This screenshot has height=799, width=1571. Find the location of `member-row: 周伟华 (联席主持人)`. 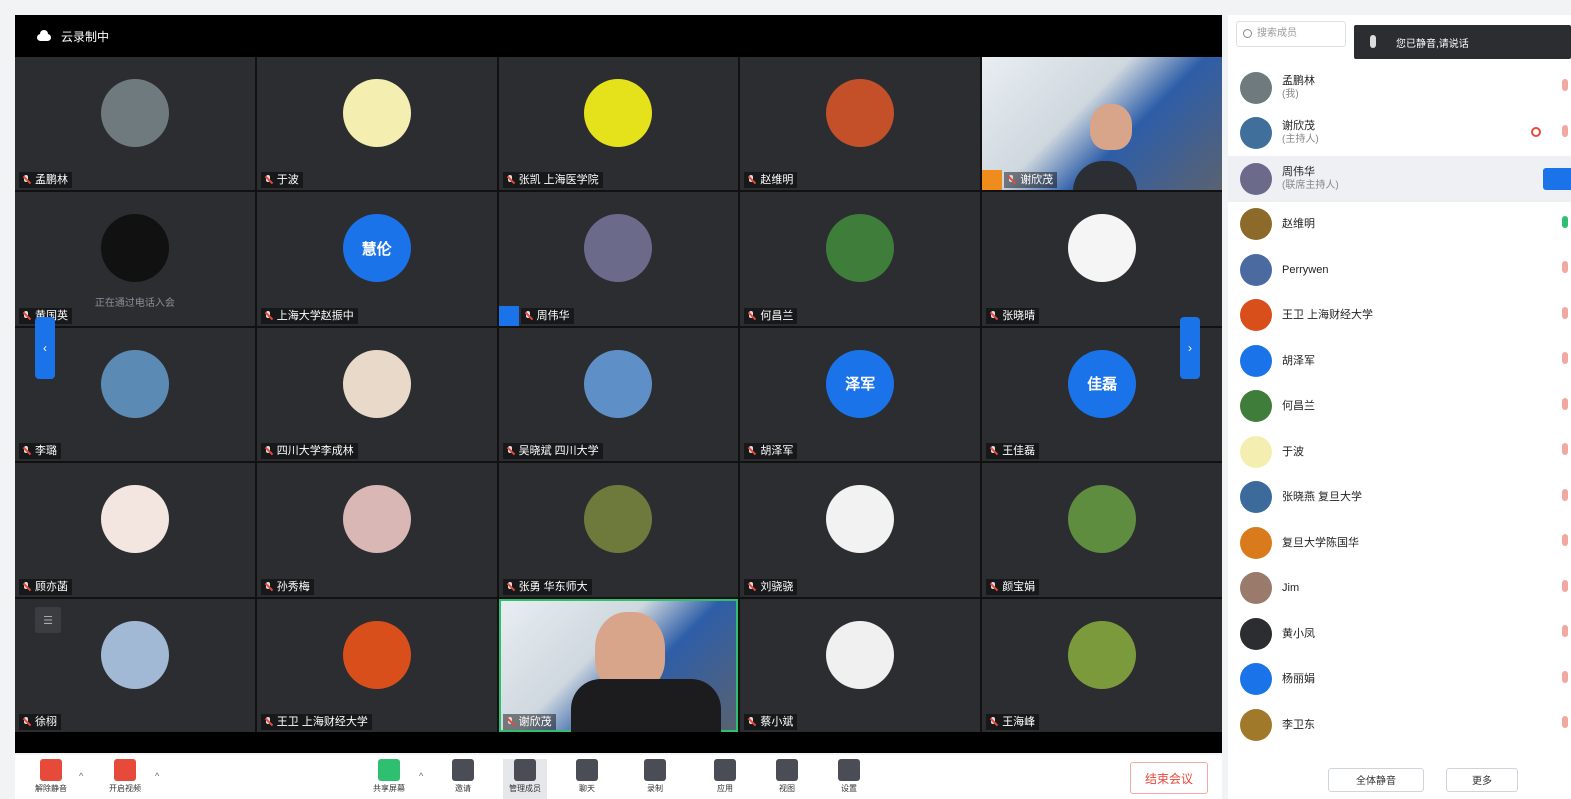

member-row: 周伟华 (联席主持人) is located at coordinates (1399, 179).